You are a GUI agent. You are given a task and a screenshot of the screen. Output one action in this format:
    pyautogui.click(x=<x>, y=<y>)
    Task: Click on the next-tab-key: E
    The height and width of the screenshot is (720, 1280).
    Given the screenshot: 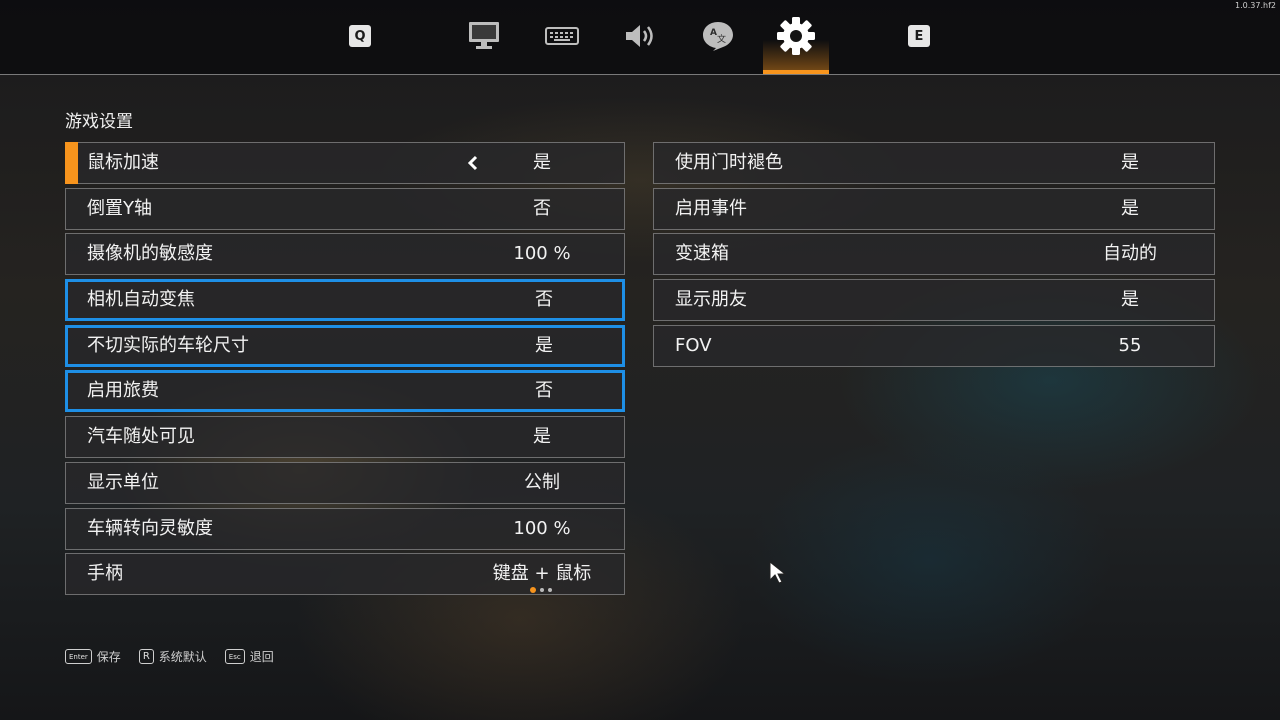 What is the action you would take?
    pyautogui.click(x=919, y=36)
    